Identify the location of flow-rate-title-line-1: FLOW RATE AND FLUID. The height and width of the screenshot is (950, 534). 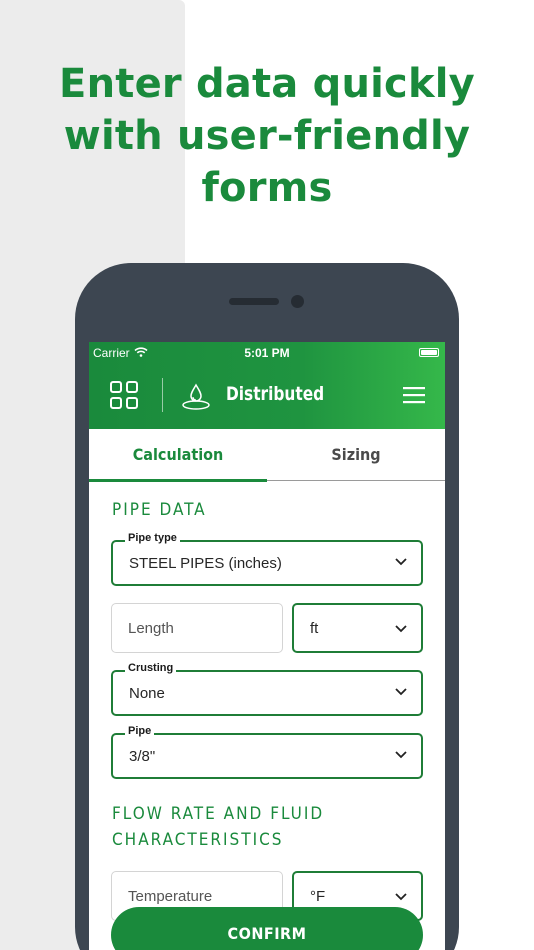
(218, 814).